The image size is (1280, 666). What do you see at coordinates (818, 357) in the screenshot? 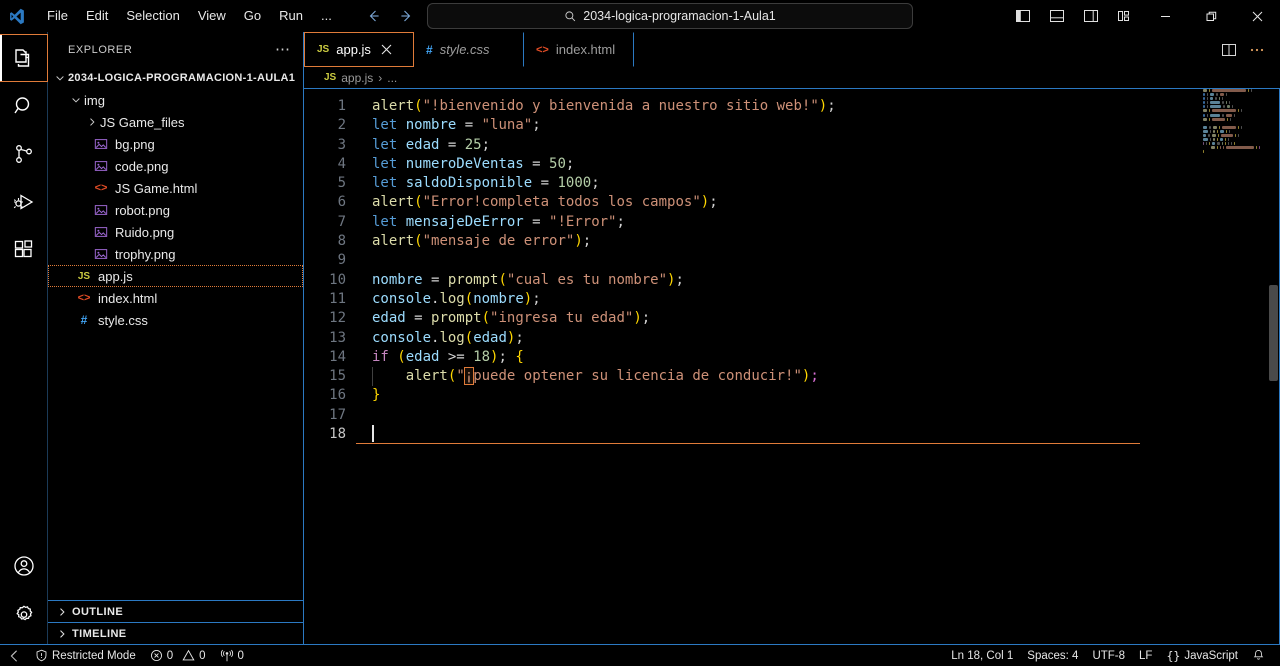
I see `code-line: if (edad >= 18); {` at bounding box center [818, 357].